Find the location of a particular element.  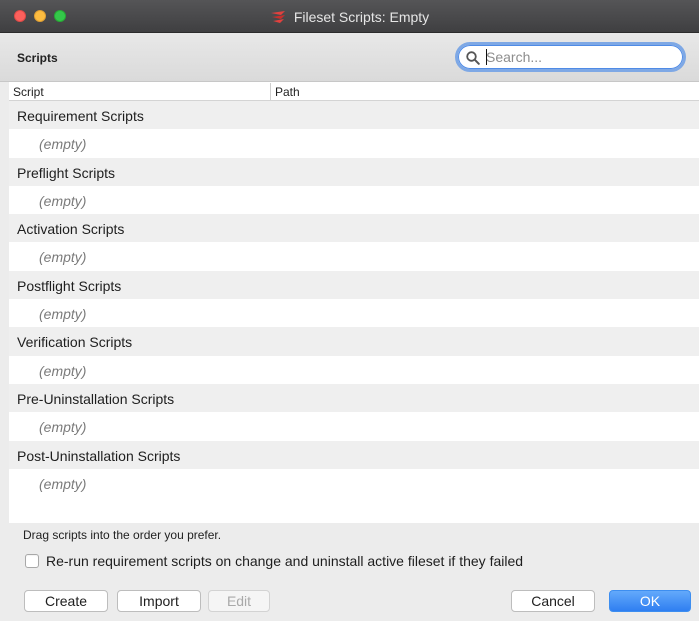

column-header-script: Script is located at coordinates (28, 92).